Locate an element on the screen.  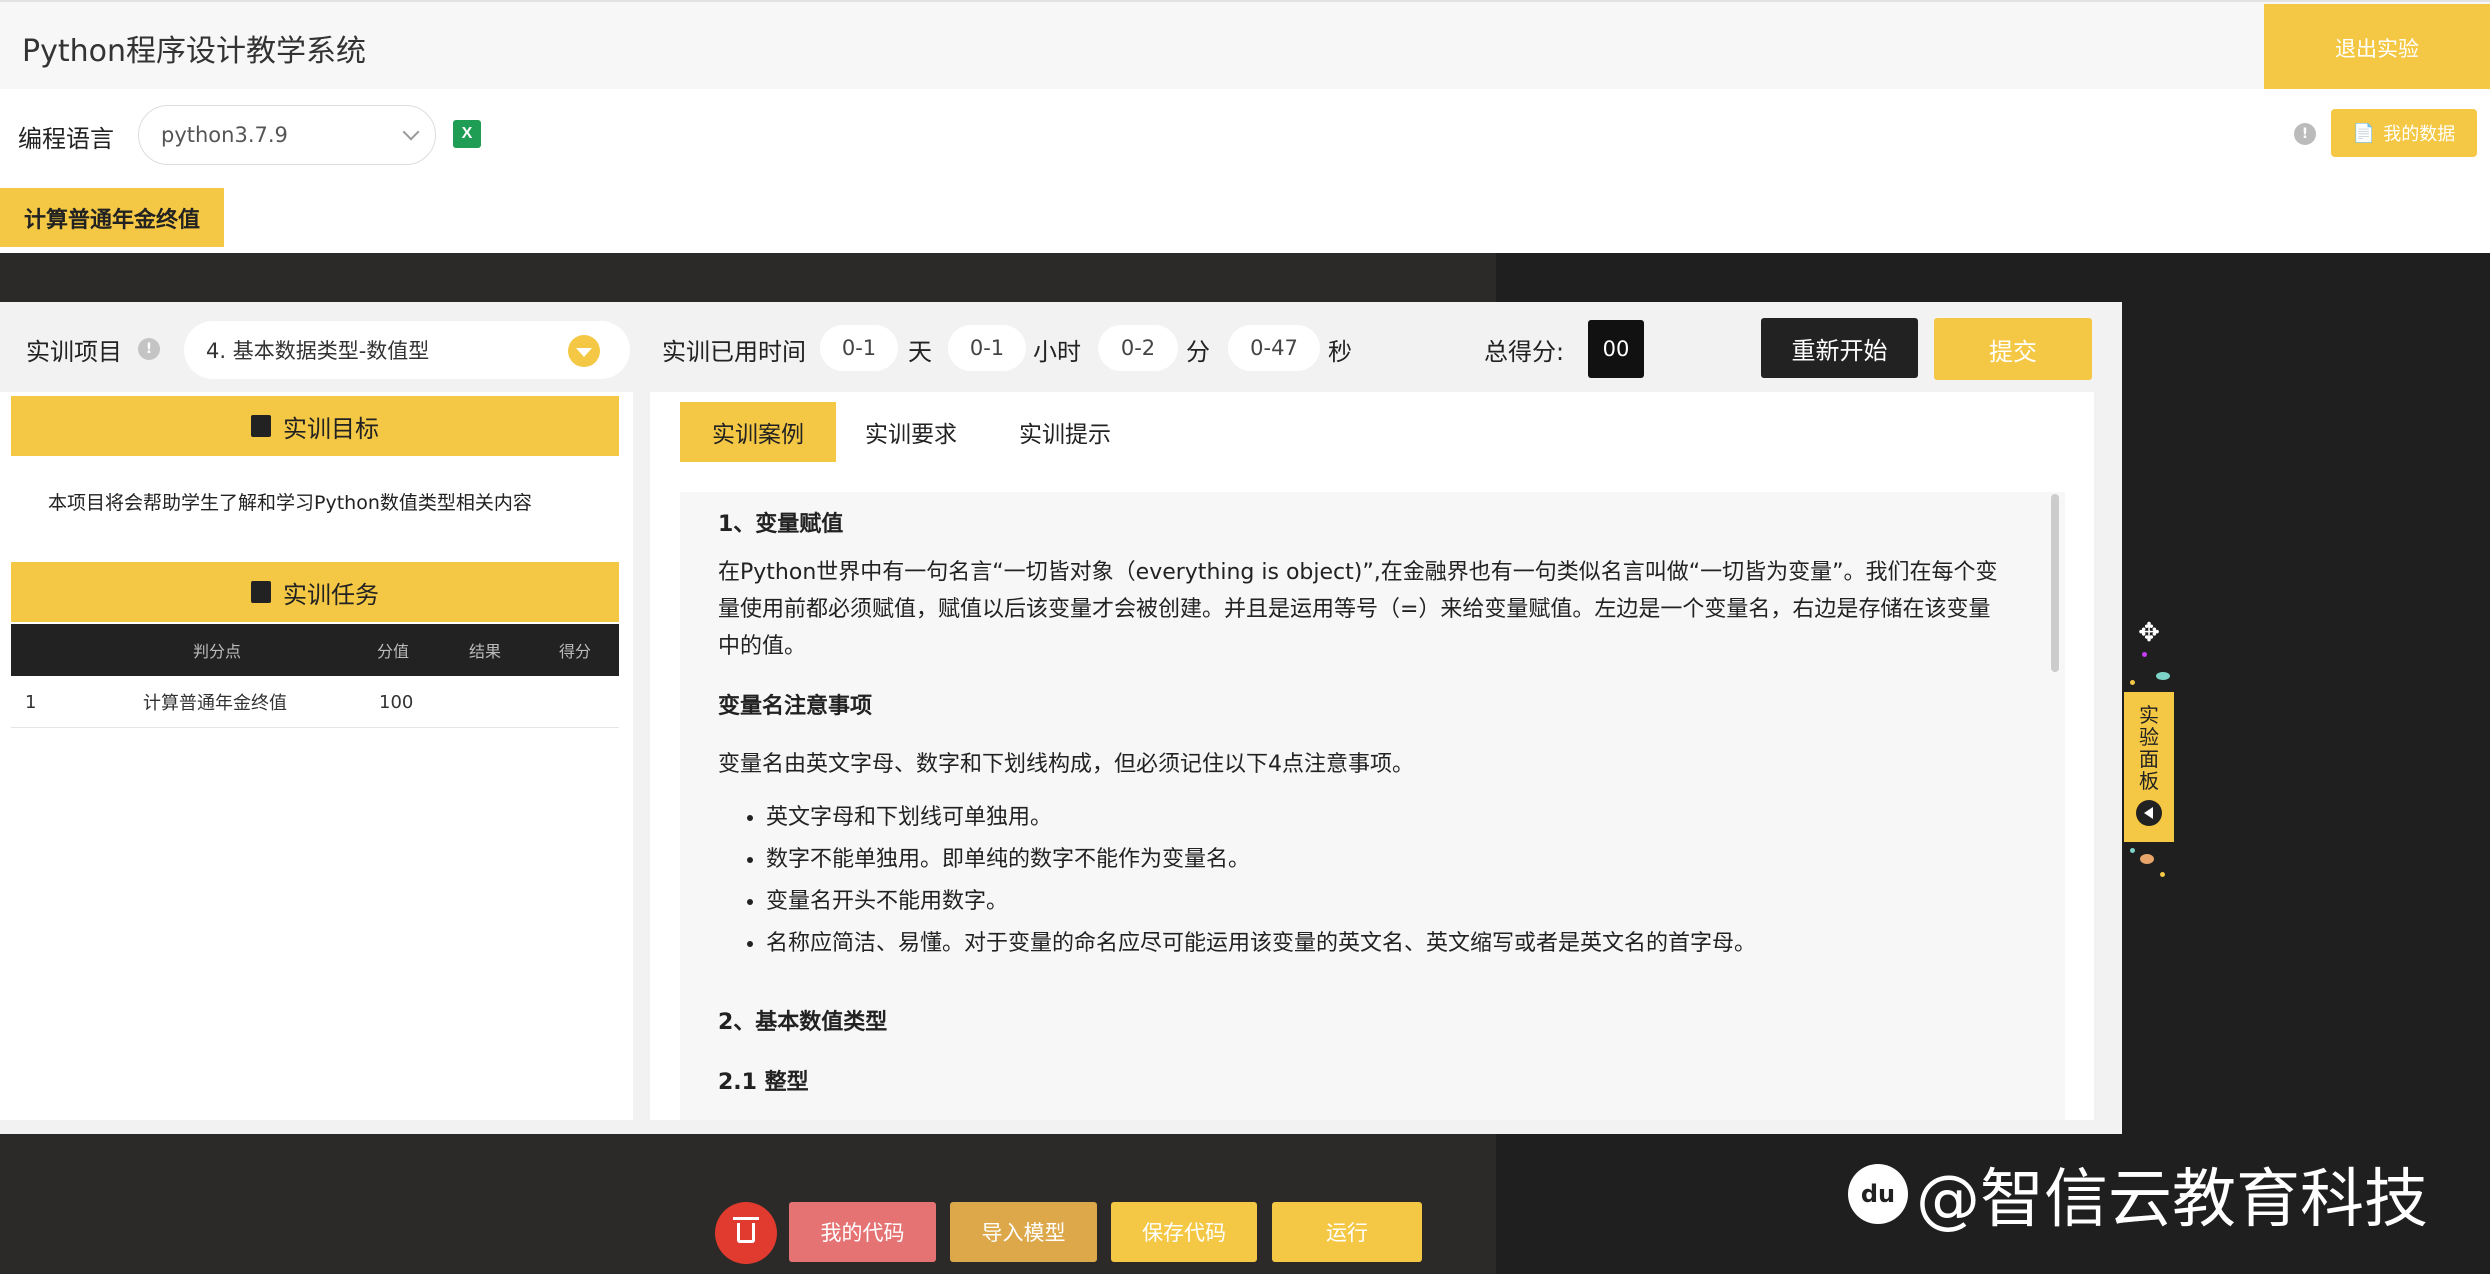
days-unit: 天 is located at coordinates (920, 352).